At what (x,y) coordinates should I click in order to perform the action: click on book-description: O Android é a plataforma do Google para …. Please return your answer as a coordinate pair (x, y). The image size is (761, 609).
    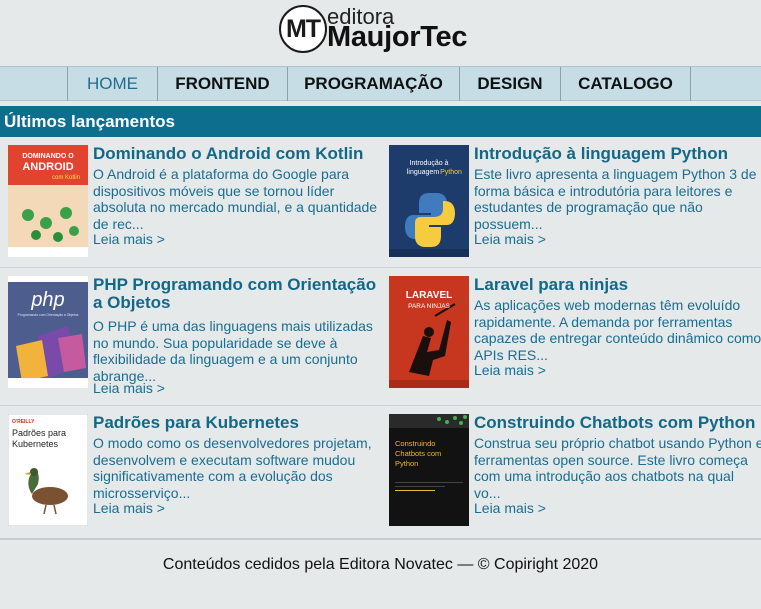
    Looking at the image, I should click on (235, 199).